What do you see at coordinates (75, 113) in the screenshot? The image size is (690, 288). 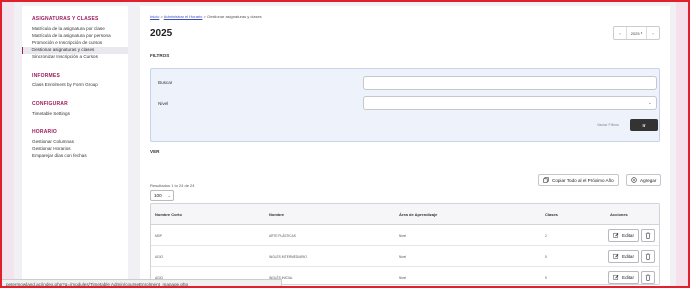 I see `sidebar-item-timetable-settings: Timetable Settings` at bounding box center [75, 113].